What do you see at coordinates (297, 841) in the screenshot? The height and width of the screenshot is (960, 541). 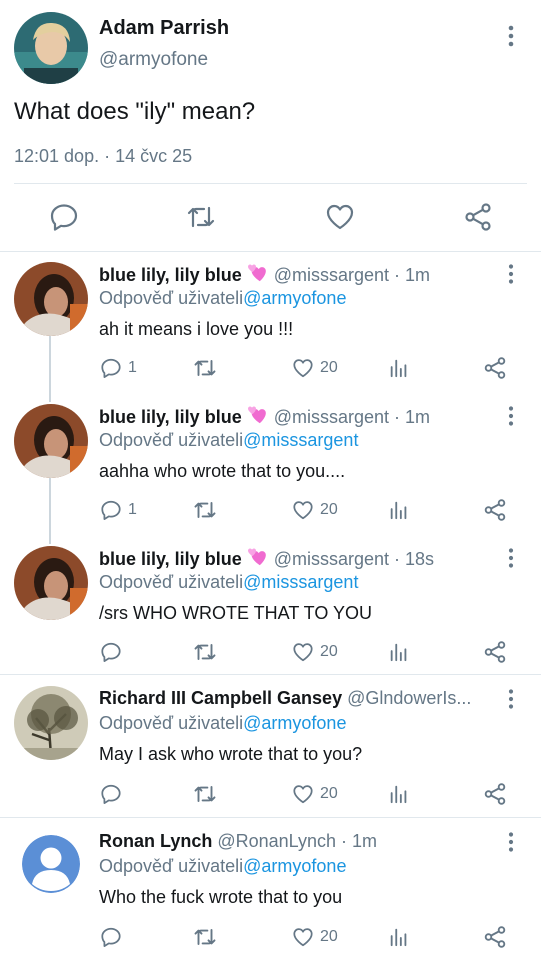 I see `author-handle-time: @RonanLynch · 1m` at bounding box center [297, 841].